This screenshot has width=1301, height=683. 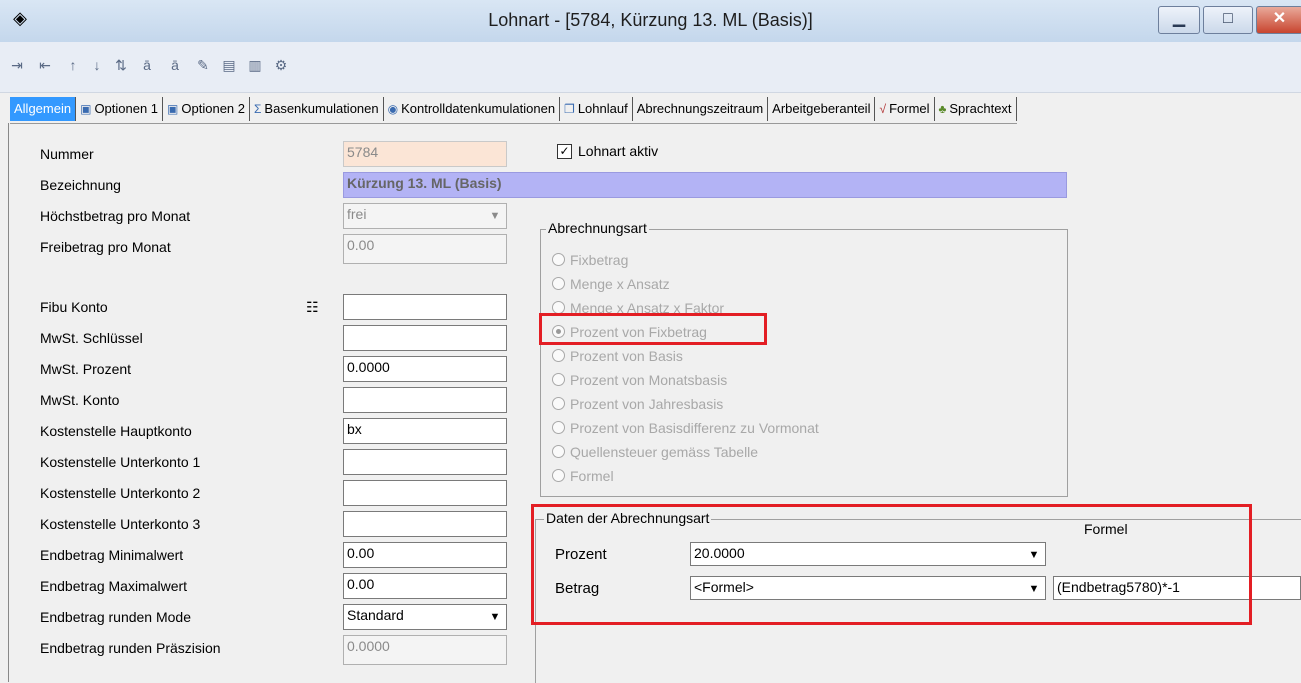 What do you see at coordinates (597, 228) in the screenshot?
I see `abrechnungsart-title: Abrechnungsart` at bounding box center [597, 228].